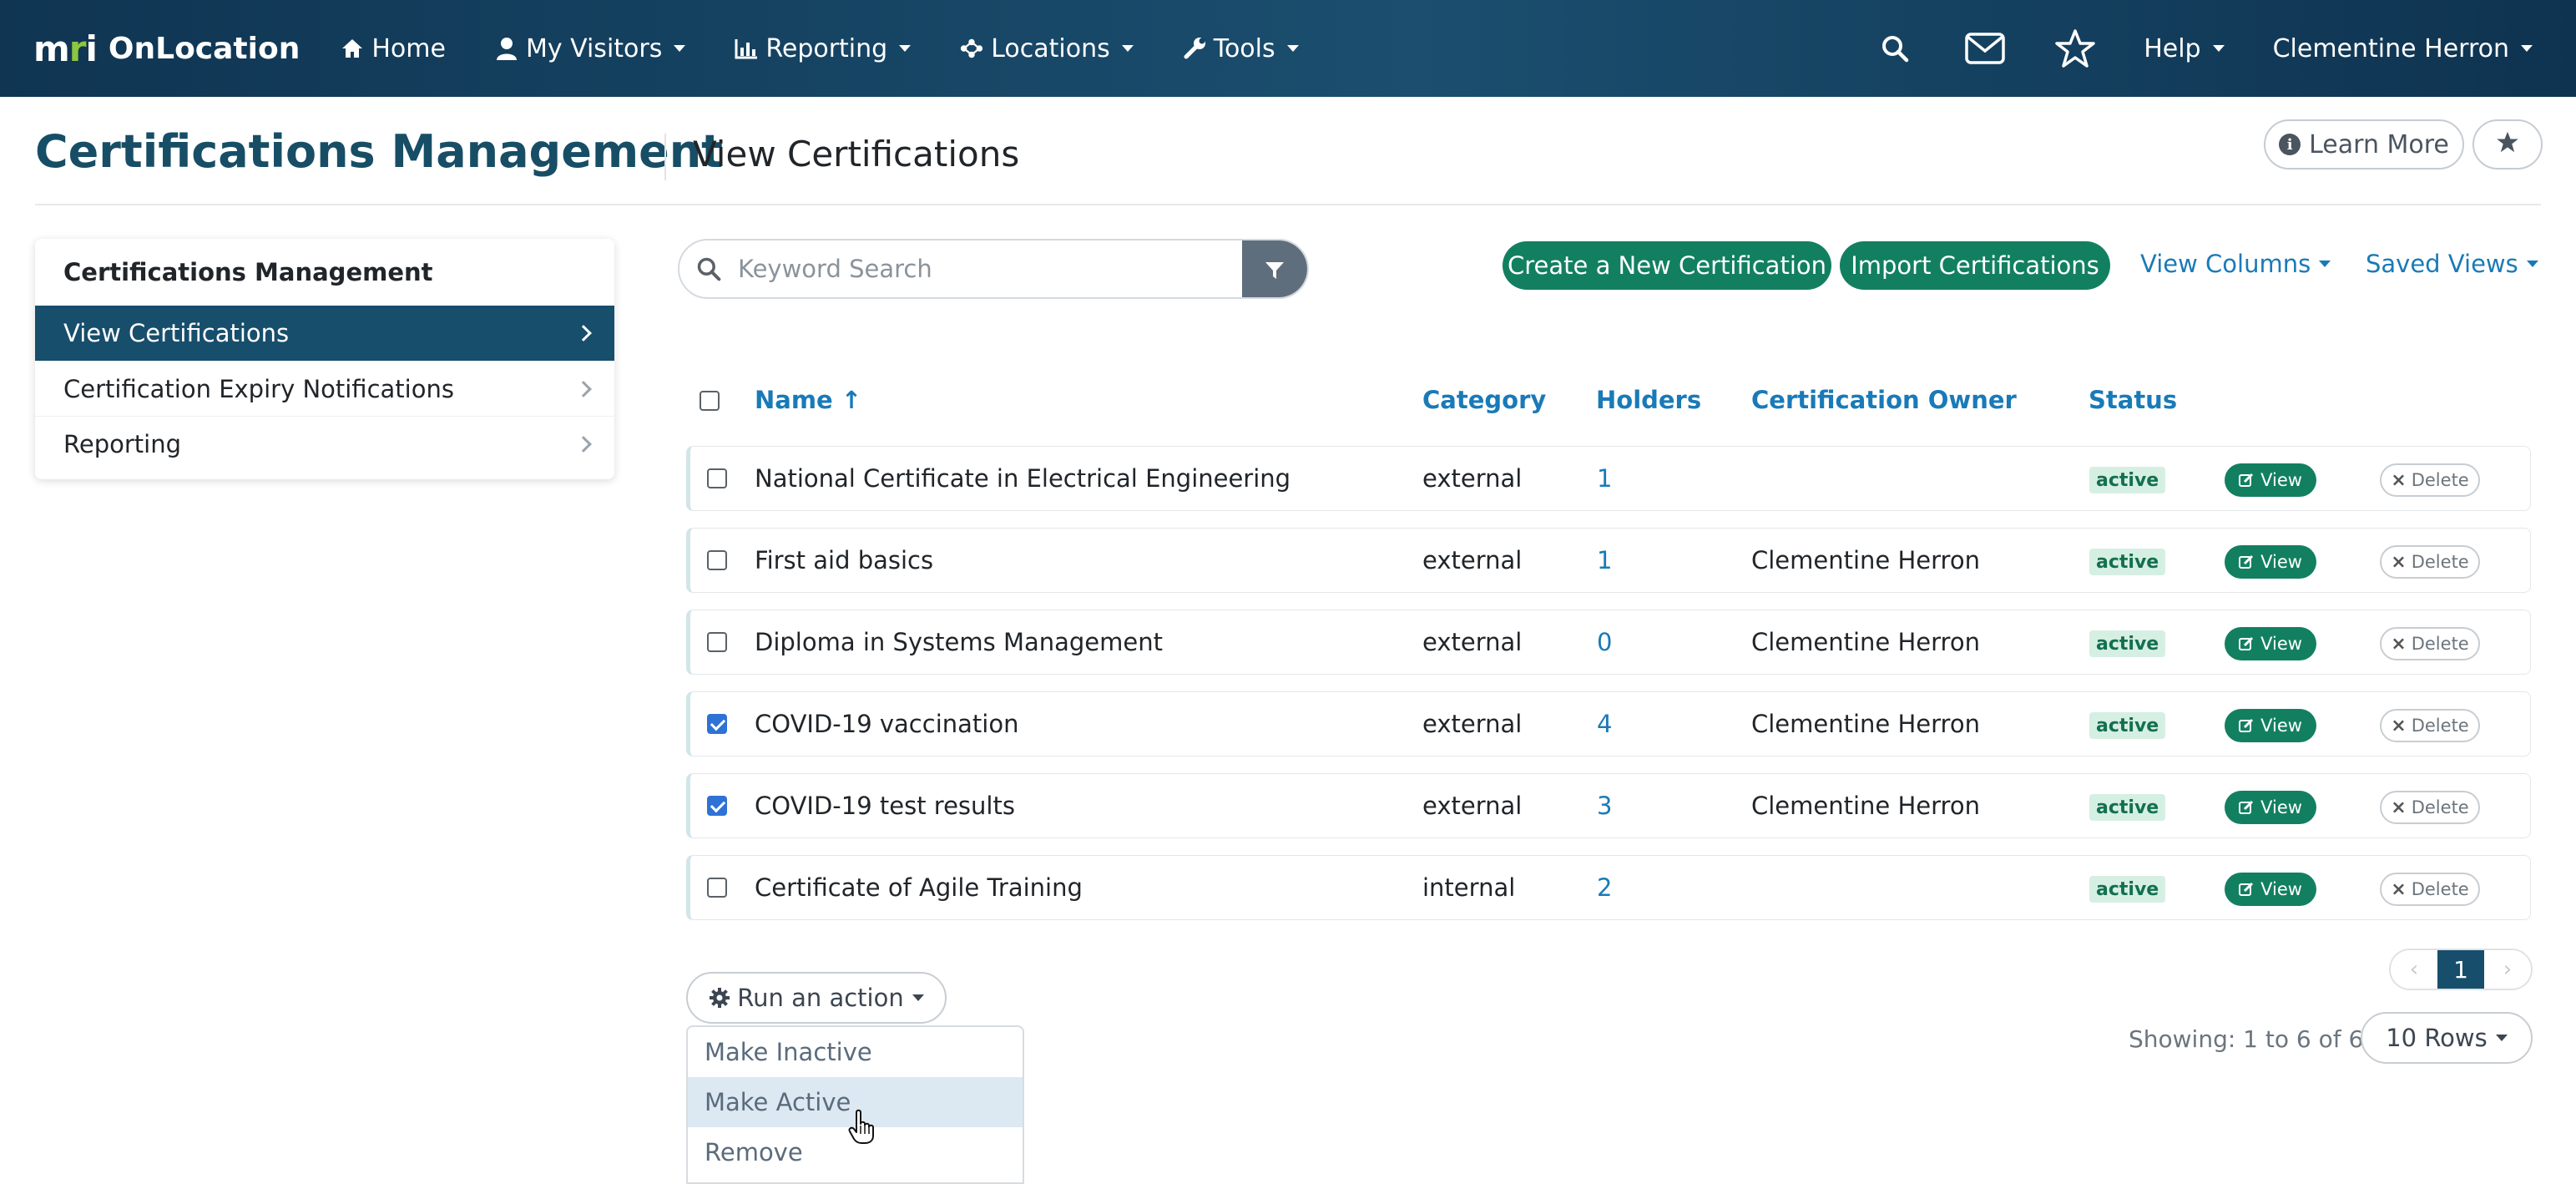 This screenshot has height=1184, width=2576. Describe the element at coordinates (2133, 400) in the screenshot. I see `column-header-status: Status` at that location.